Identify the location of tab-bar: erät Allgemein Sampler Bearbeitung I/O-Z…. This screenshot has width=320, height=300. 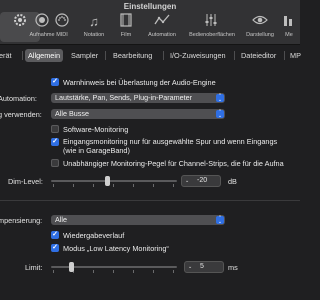
(150, 55).